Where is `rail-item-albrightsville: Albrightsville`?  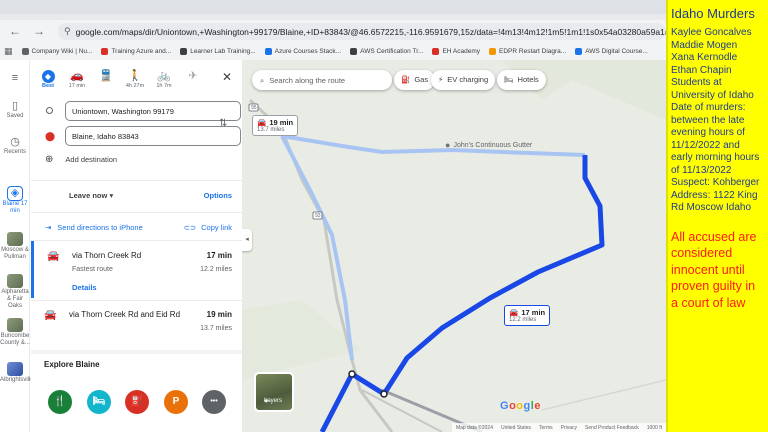
rail-item-albrightsville: Albrightsville is located at coordinates (17, 373).